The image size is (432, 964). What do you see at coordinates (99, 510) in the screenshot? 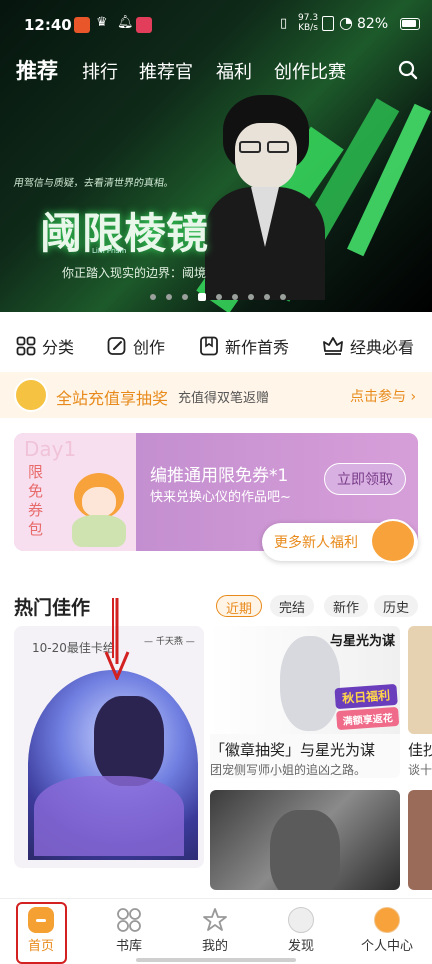
I see `coupon-mascot` at bounding box center [99, 510].